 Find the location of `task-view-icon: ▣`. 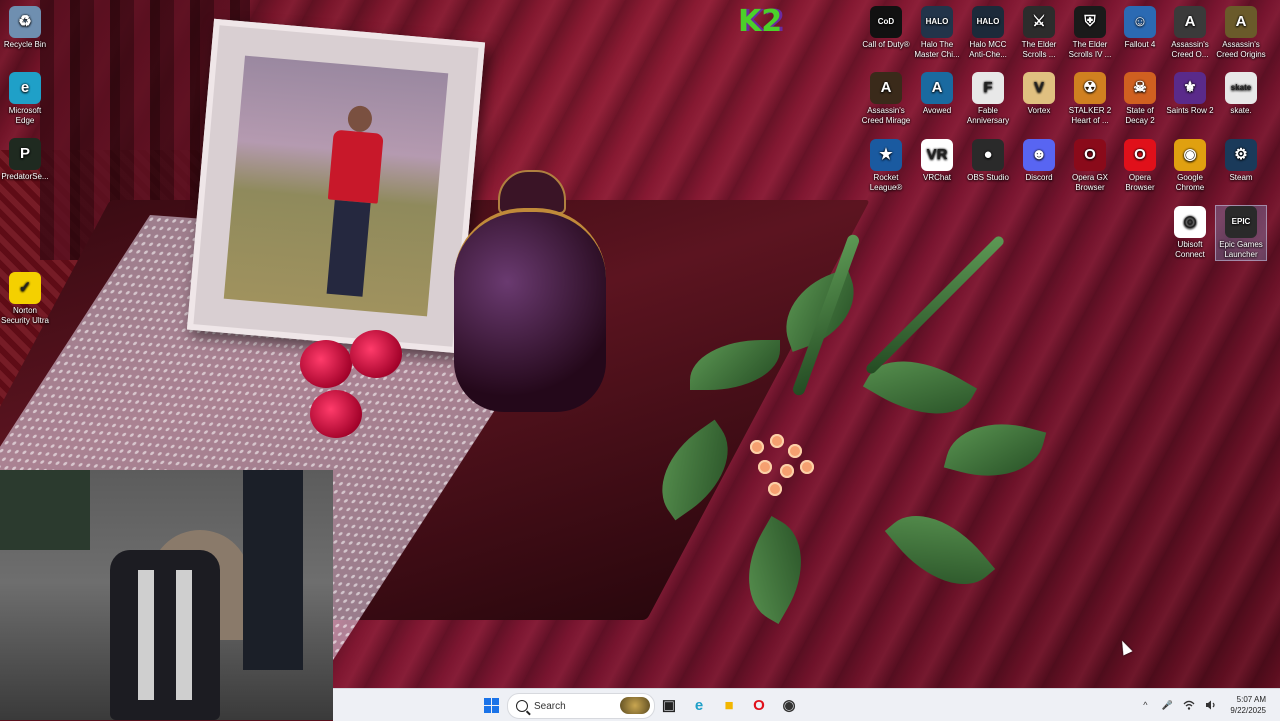

task-view-icon: ▣ is located at coordinates (669, 705).